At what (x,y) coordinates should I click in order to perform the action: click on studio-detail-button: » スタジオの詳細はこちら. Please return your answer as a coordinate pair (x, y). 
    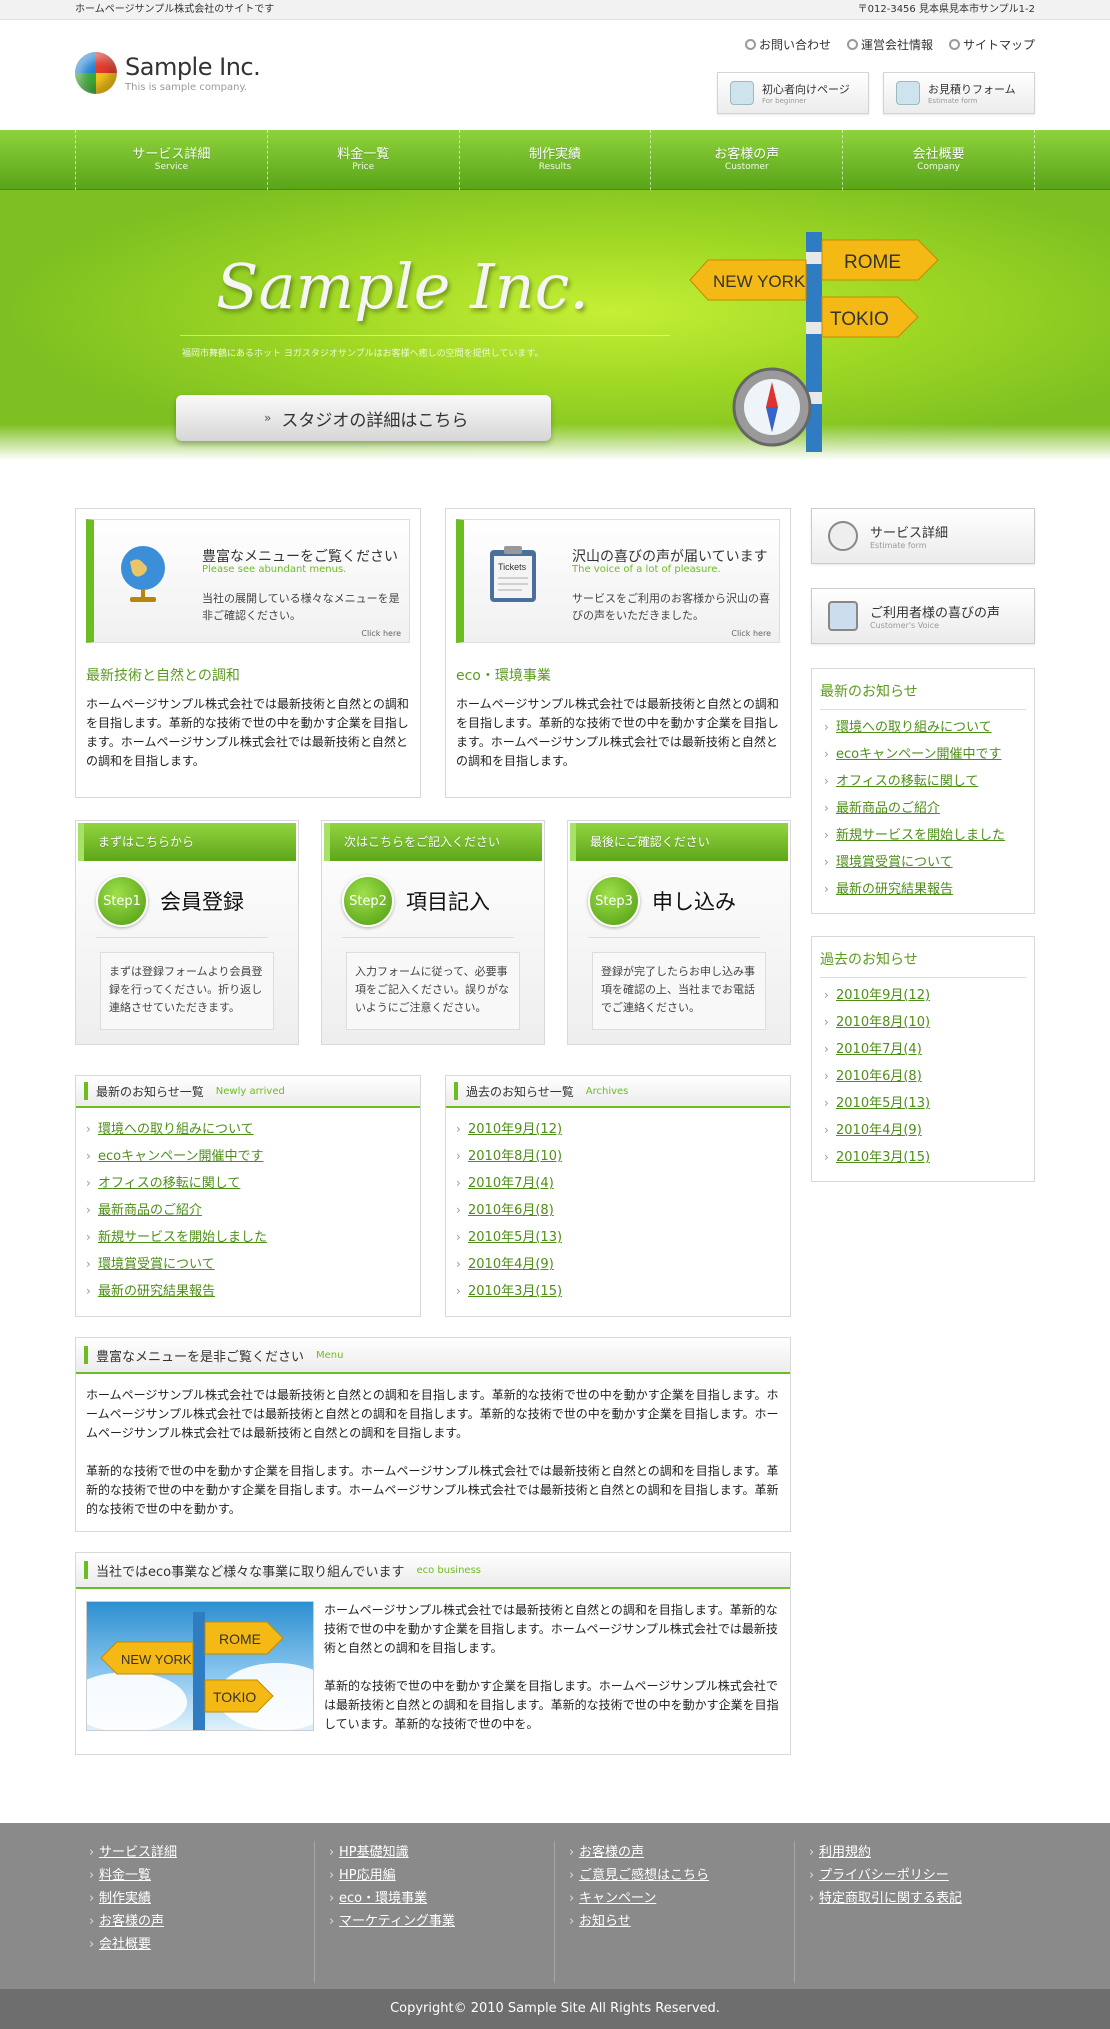
    Looking at the image, I should click on (363, 418).